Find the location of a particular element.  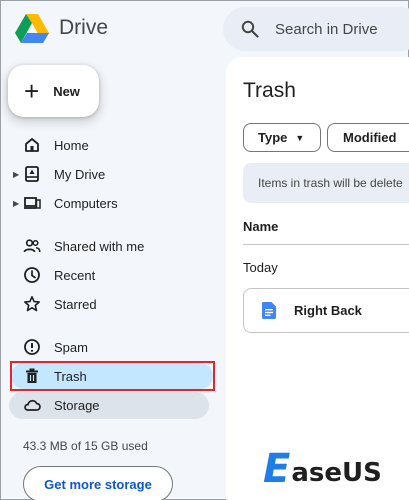

cloud-icon is located at coordinates (32, 405).